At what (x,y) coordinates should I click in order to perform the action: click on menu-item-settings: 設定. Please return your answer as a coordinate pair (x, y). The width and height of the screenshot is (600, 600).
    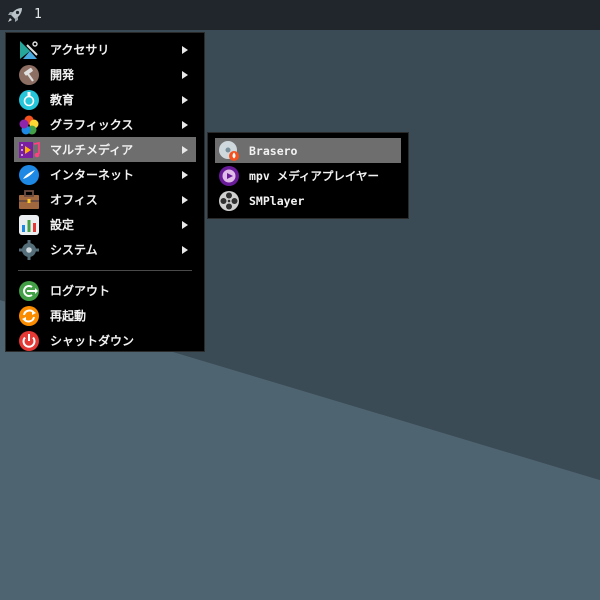
    Looking at the image, I should click on (105, 224).